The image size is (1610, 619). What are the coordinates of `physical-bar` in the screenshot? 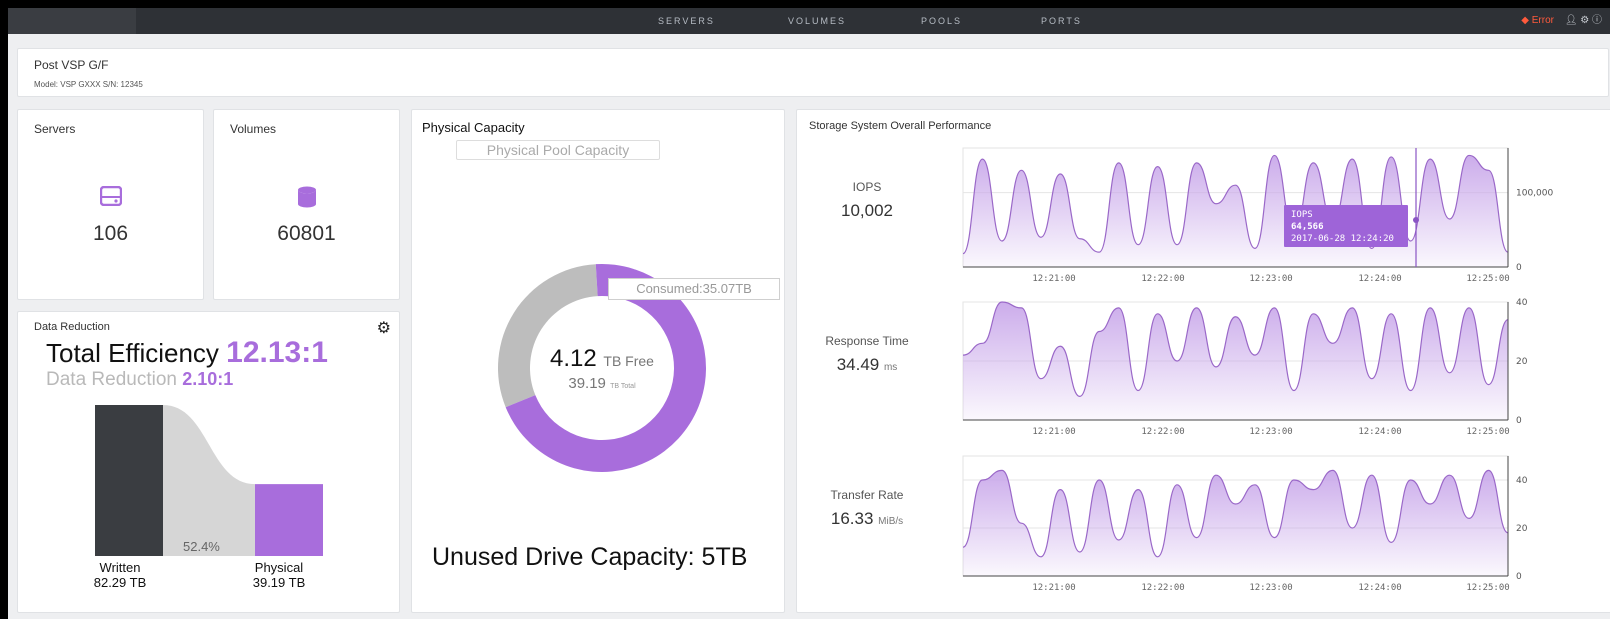 It's located at (289, 520).